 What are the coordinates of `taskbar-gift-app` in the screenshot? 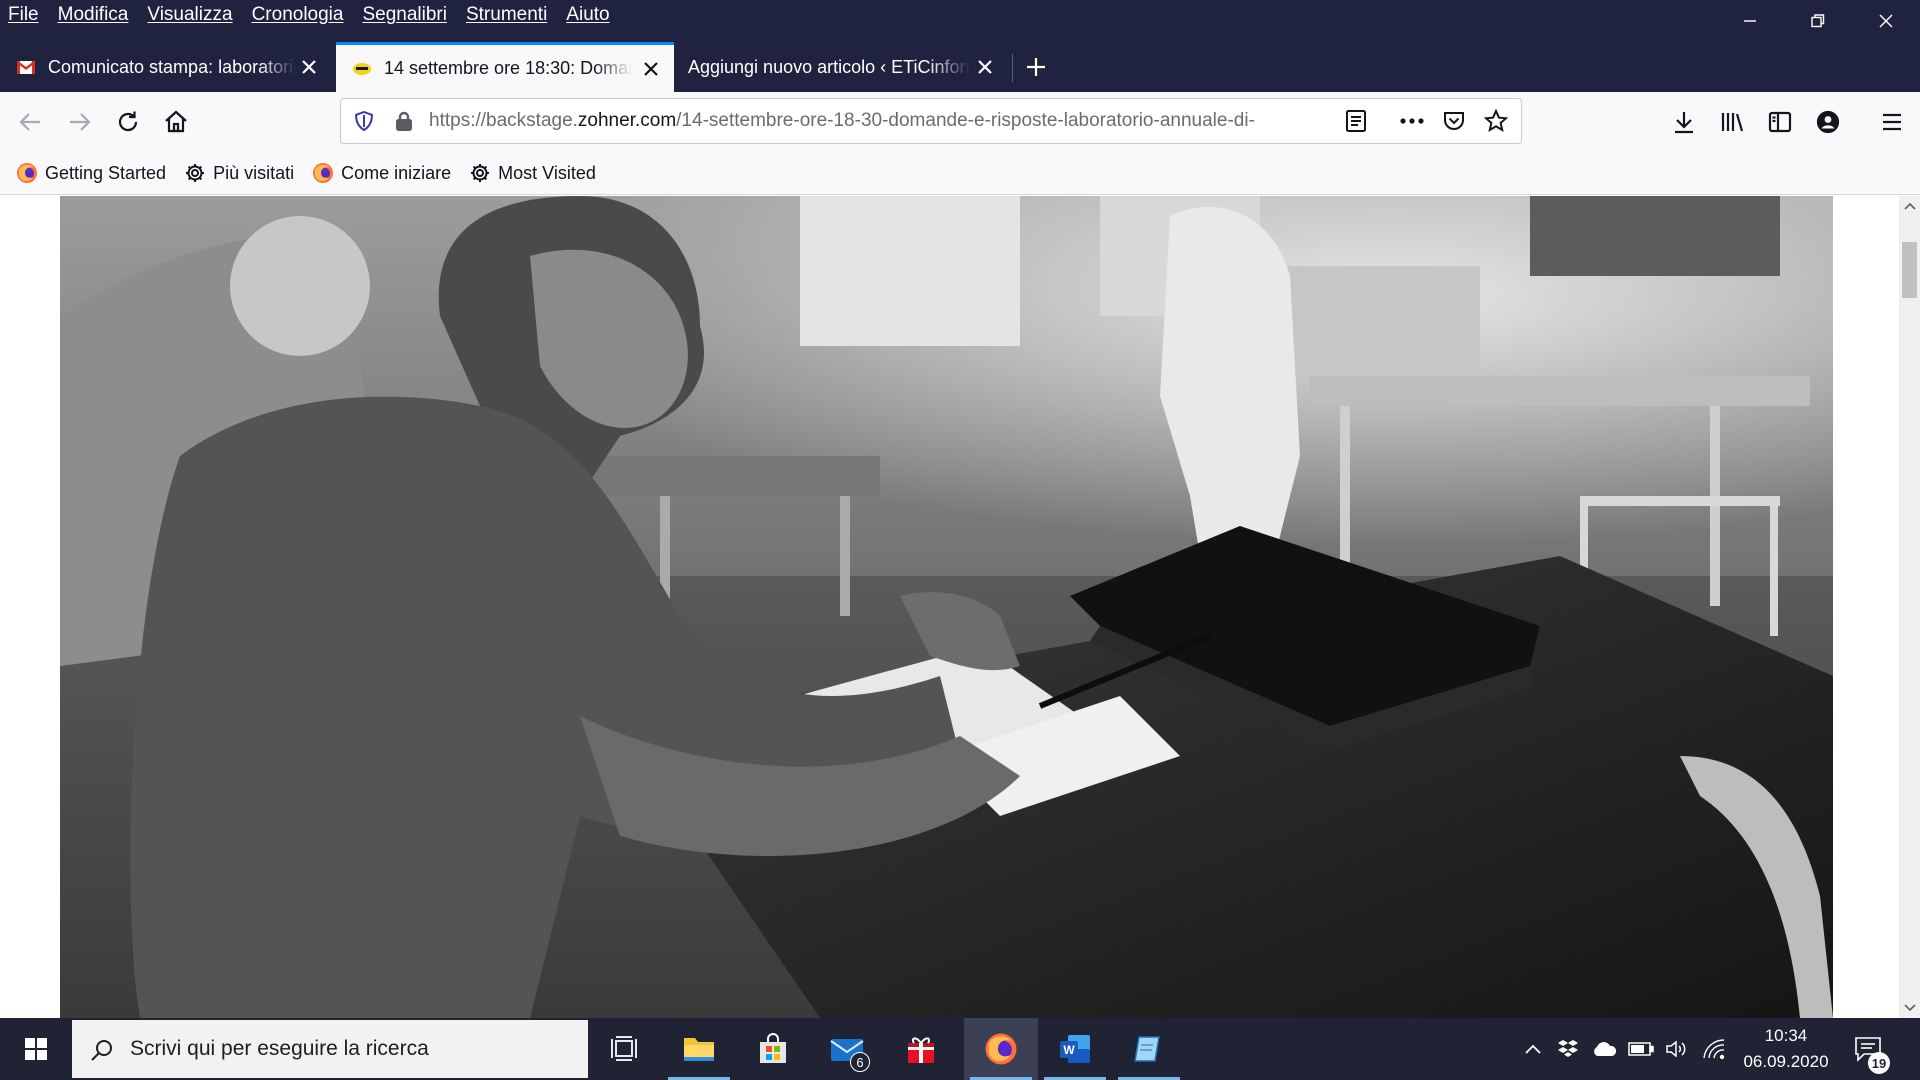 It's located at (921, 1049).